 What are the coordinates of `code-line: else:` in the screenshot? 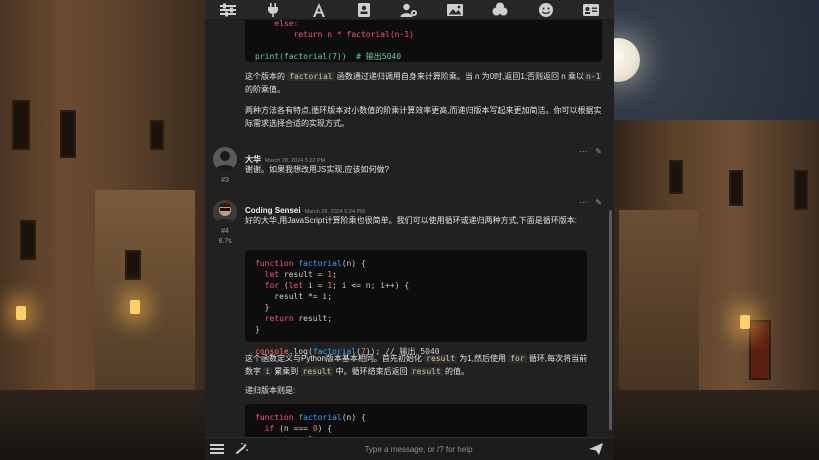 It's located at (277, 23).